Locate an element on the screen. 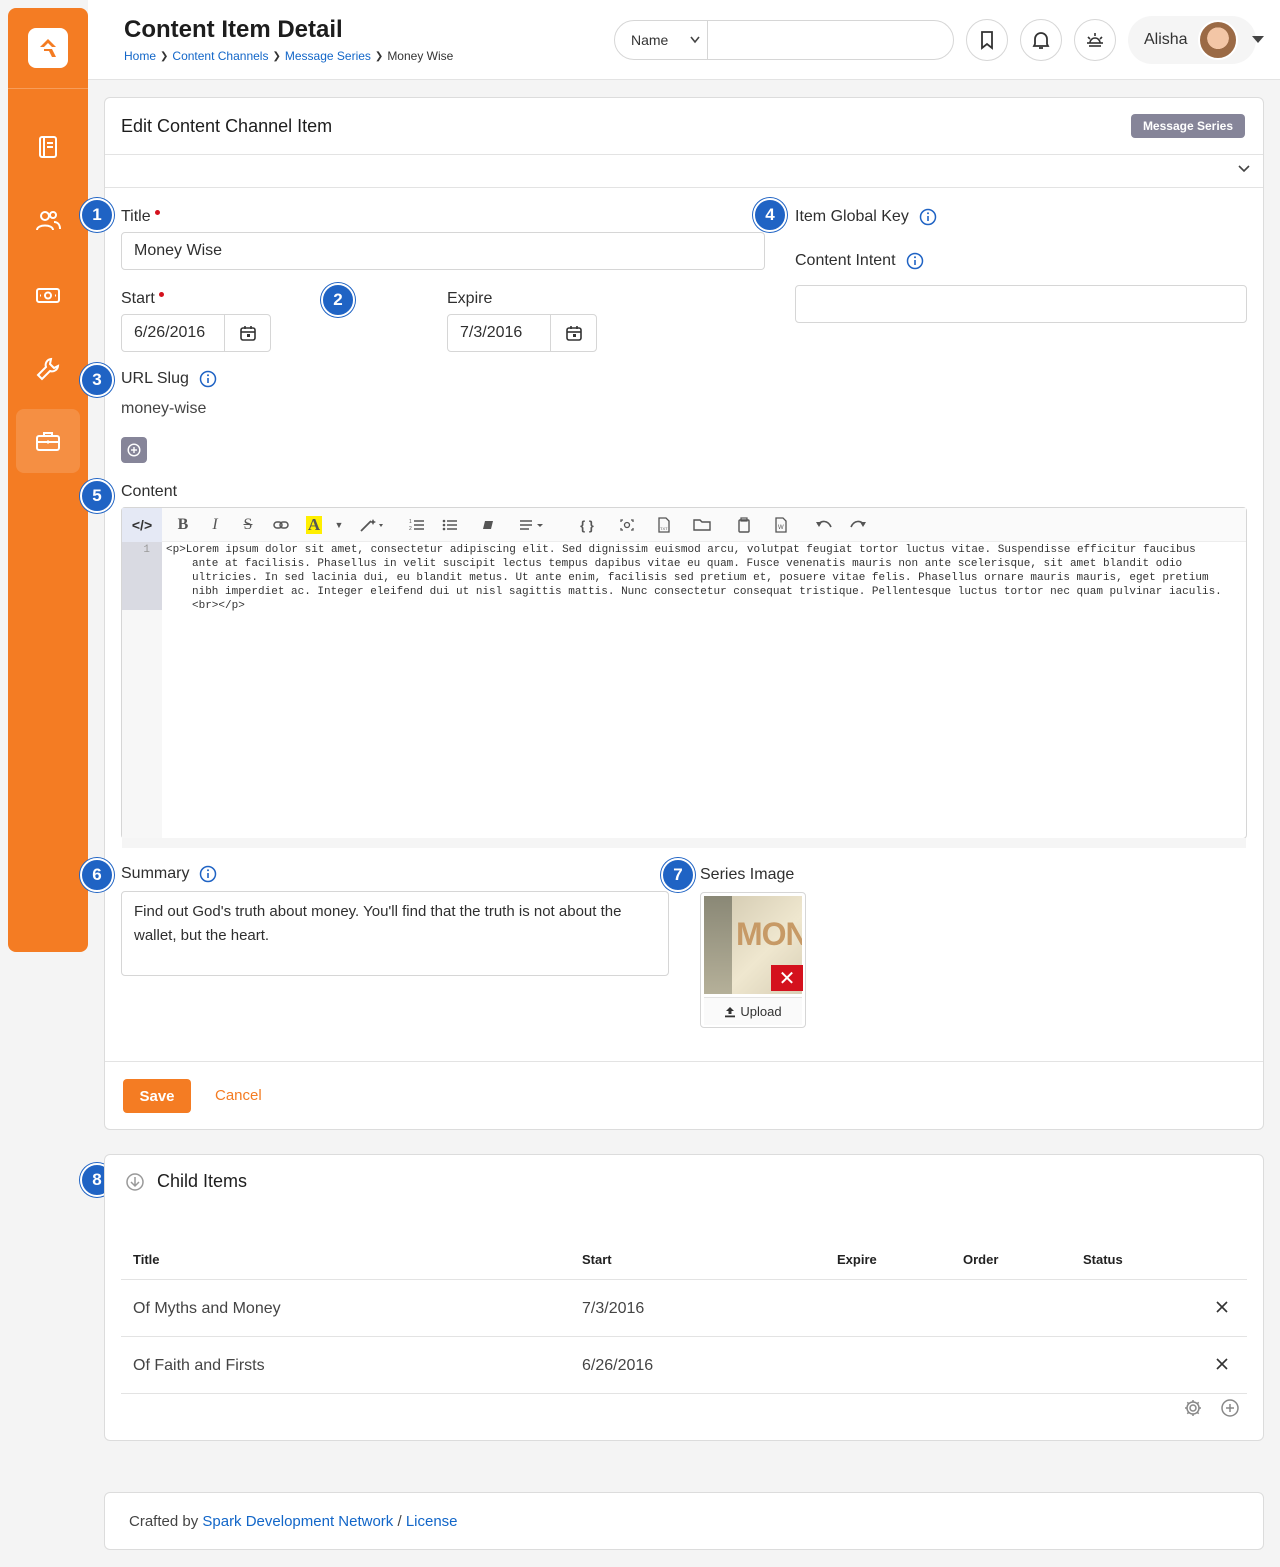 Image resolution: width=1280 pixels, height=1567 pixels. folder-icon is located at coordinates (702, 525).